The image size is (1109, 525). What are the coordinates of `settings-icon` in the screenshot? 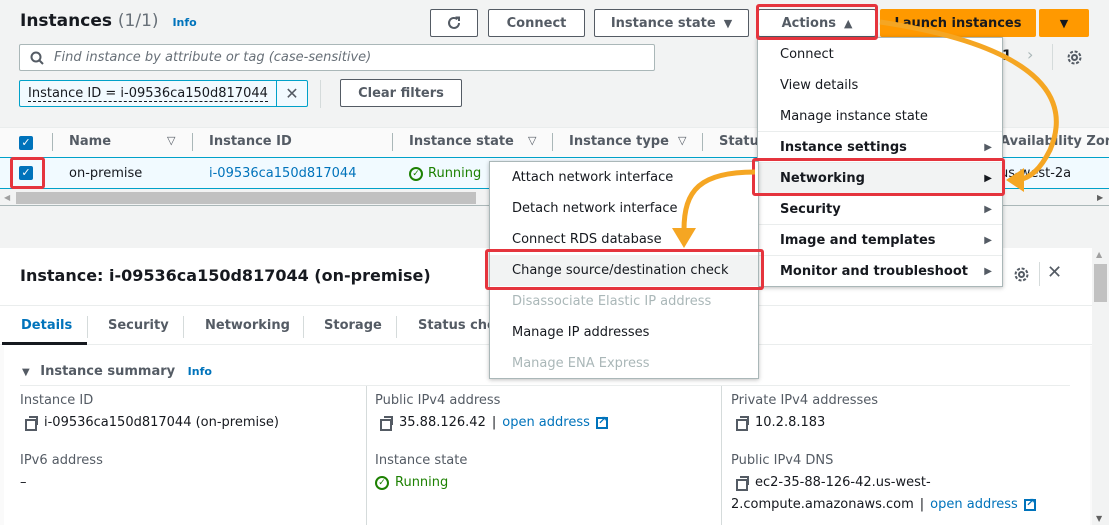 It's located at (1074, 57).